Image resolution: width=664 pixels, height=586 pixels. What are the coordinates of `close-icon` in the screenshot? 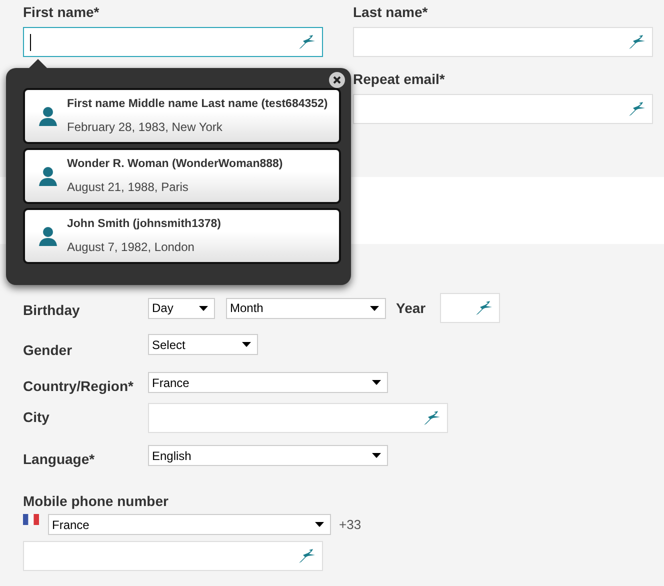 It's located at (337, 80).